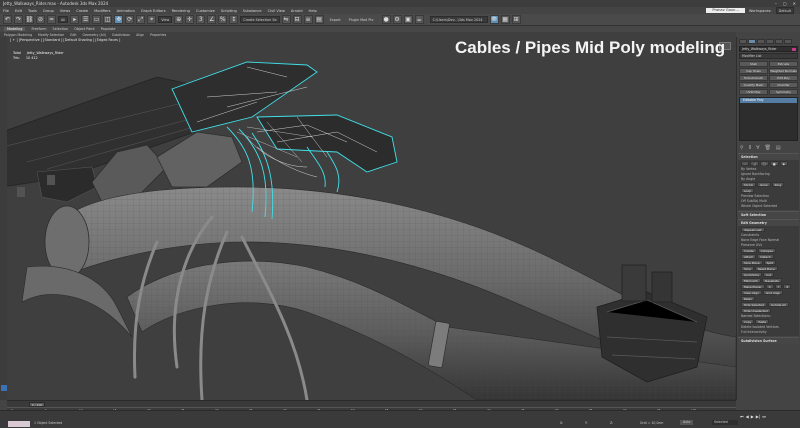 This screenshot has height=428, width=800. I want to click on vertex-mode-icon: ⁘, so click(745, 163).